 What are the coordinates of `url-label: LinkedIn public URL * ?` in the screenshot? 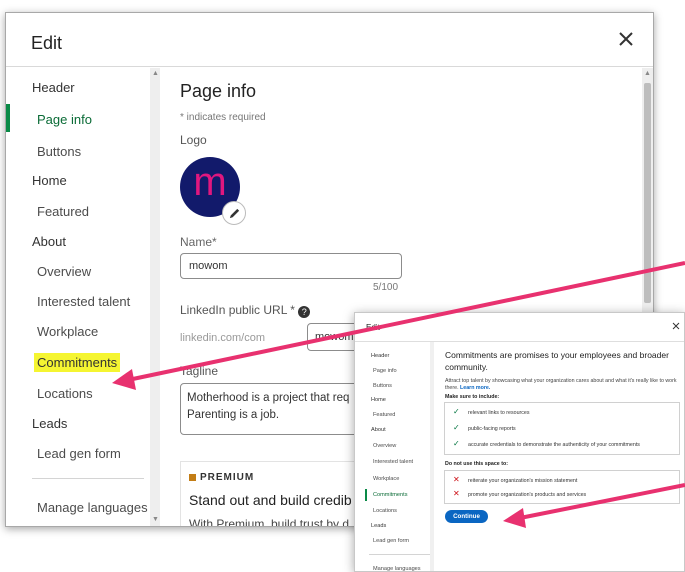 It's located at (245, 310).